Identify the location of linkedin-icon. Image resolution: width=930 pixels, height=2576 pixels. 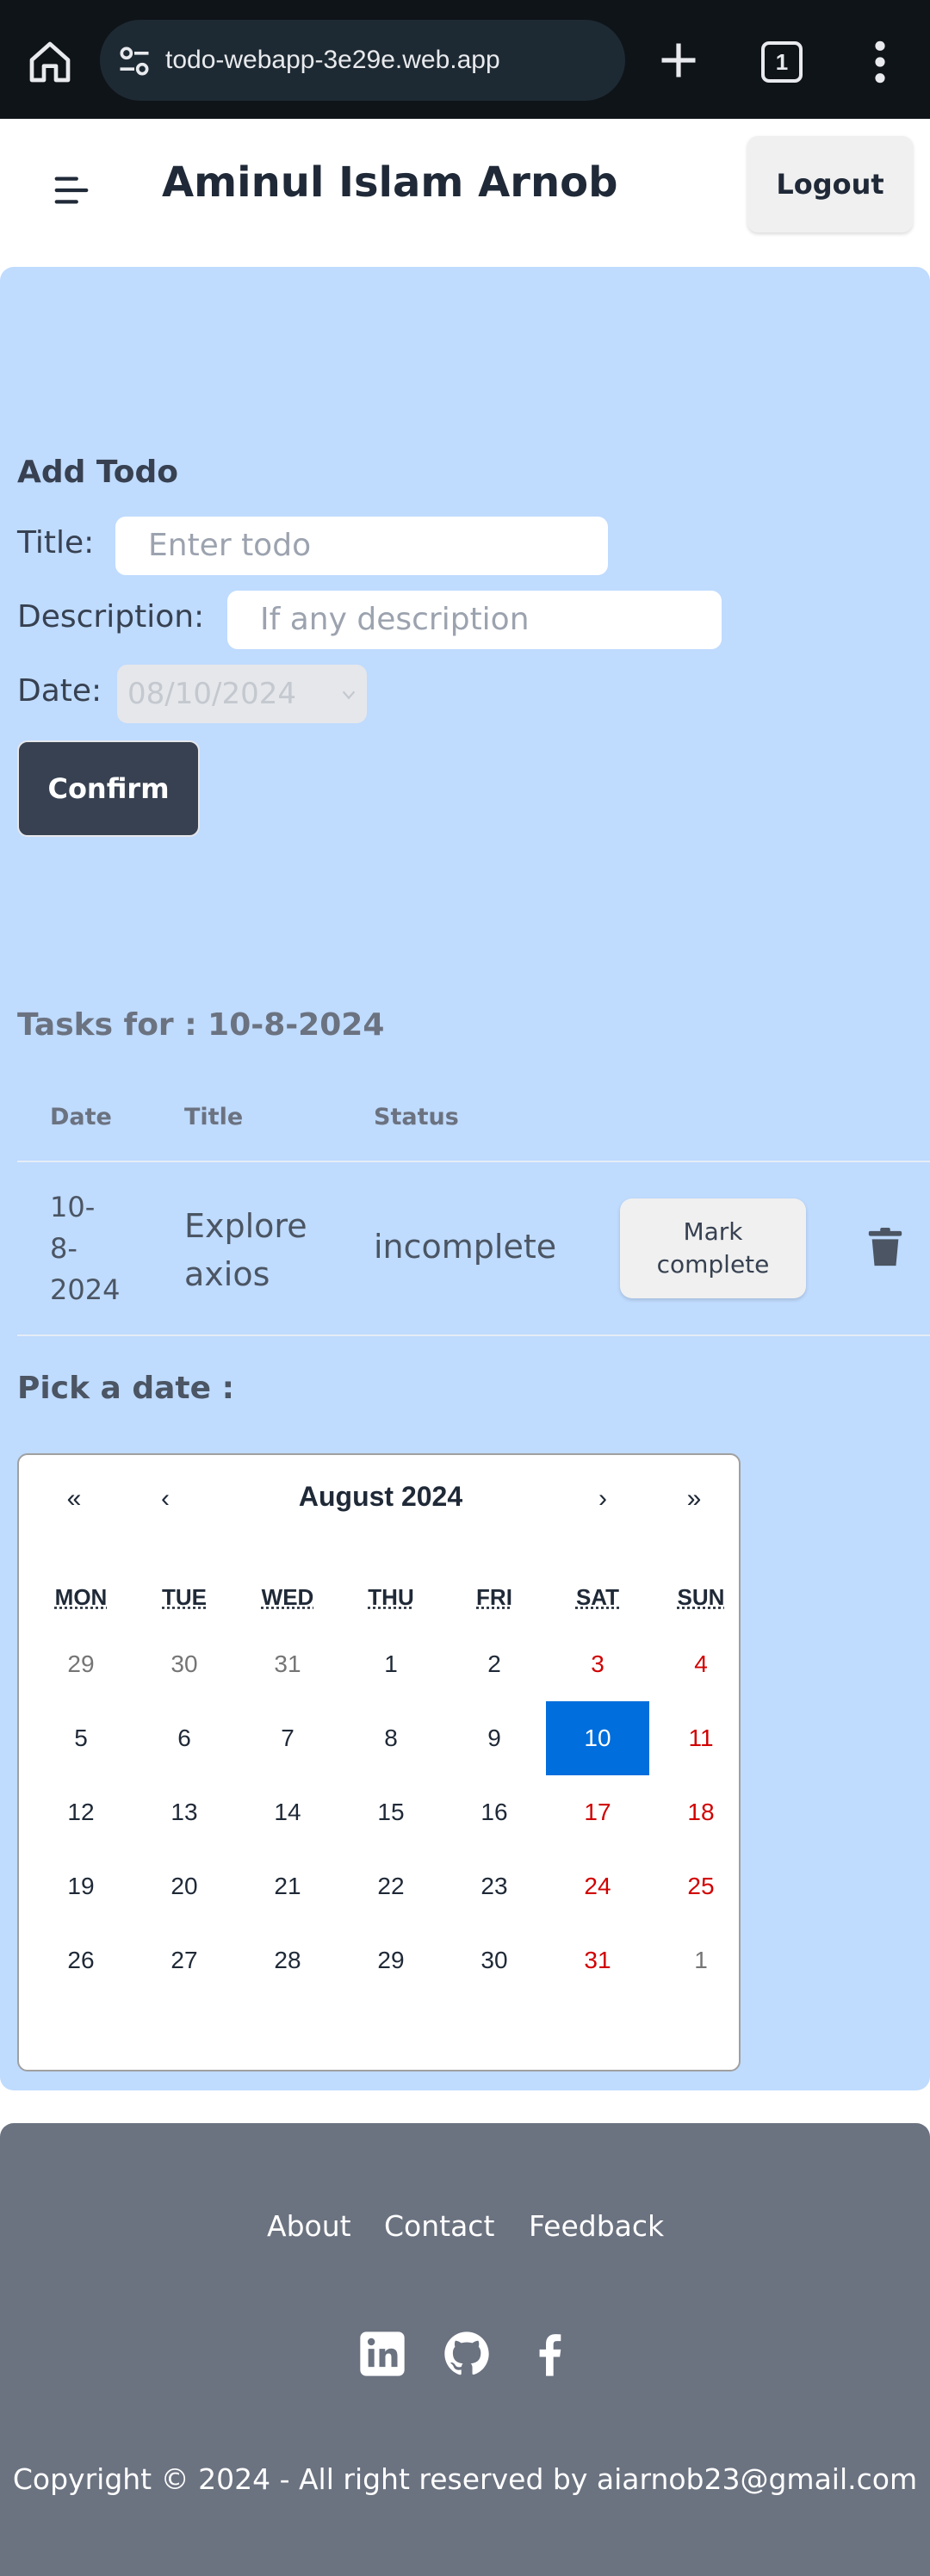
(382, 2354).